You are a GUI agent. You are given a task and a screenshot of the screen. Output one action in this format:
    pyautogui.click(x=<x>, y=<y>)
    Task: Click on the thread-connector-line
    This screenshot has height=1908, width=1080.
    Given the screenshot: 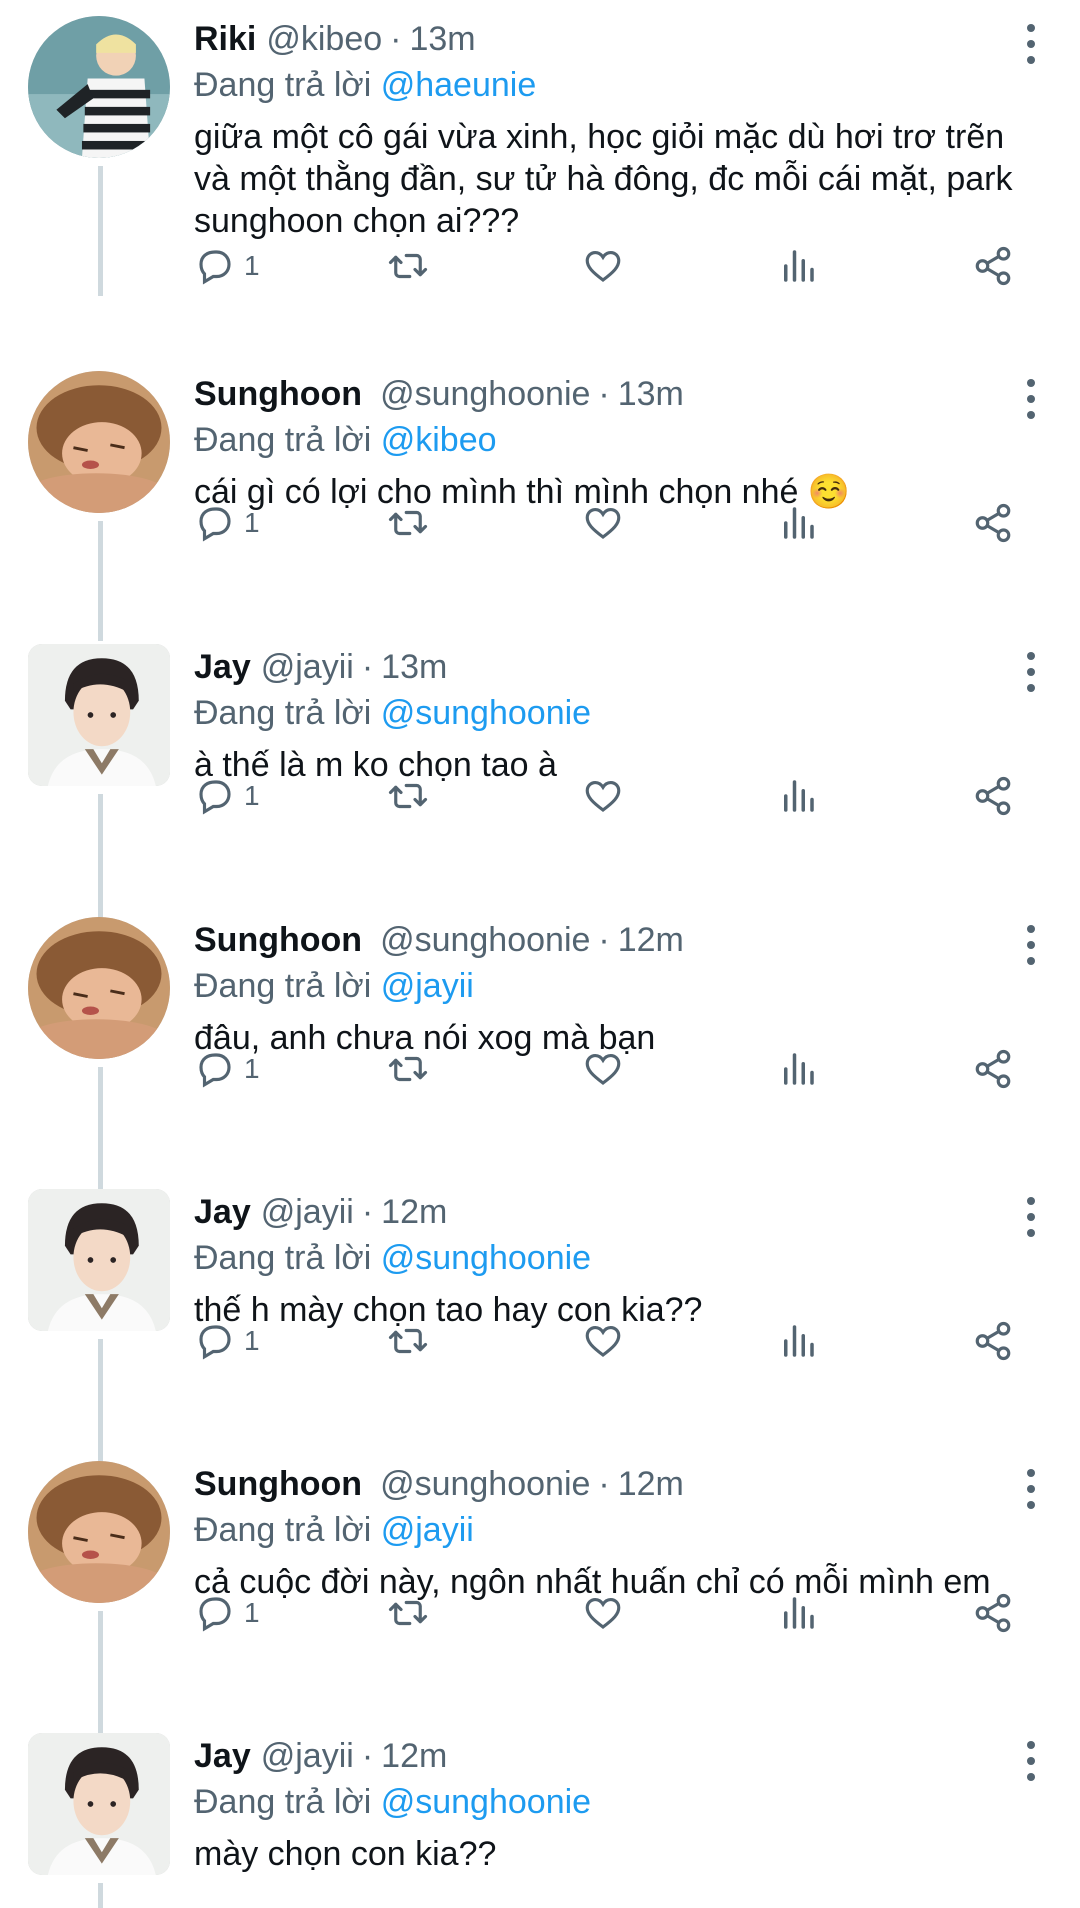 What is the action you would take?
    pyautogui.click(x=100, y=1132)
    